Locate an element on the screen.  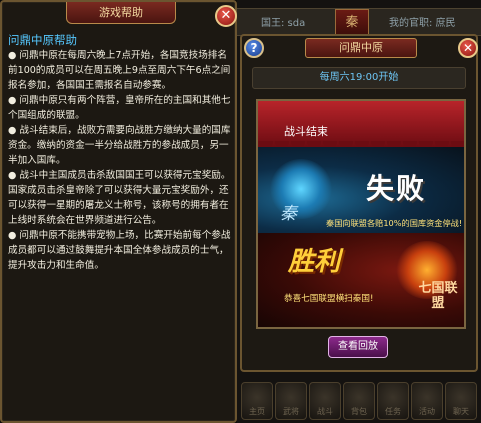
view-replay-button: 查看回放 is located at coordinates (358, 347).